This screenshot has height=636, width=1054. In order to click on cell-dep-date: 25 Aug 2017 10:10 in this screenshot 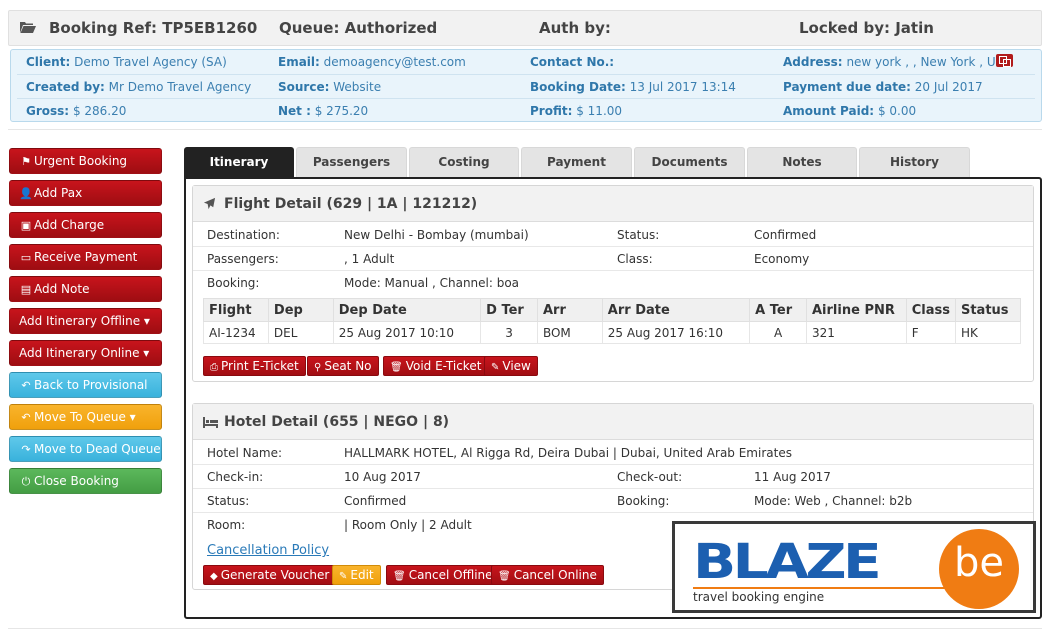, I will do `click(407, 332)`.